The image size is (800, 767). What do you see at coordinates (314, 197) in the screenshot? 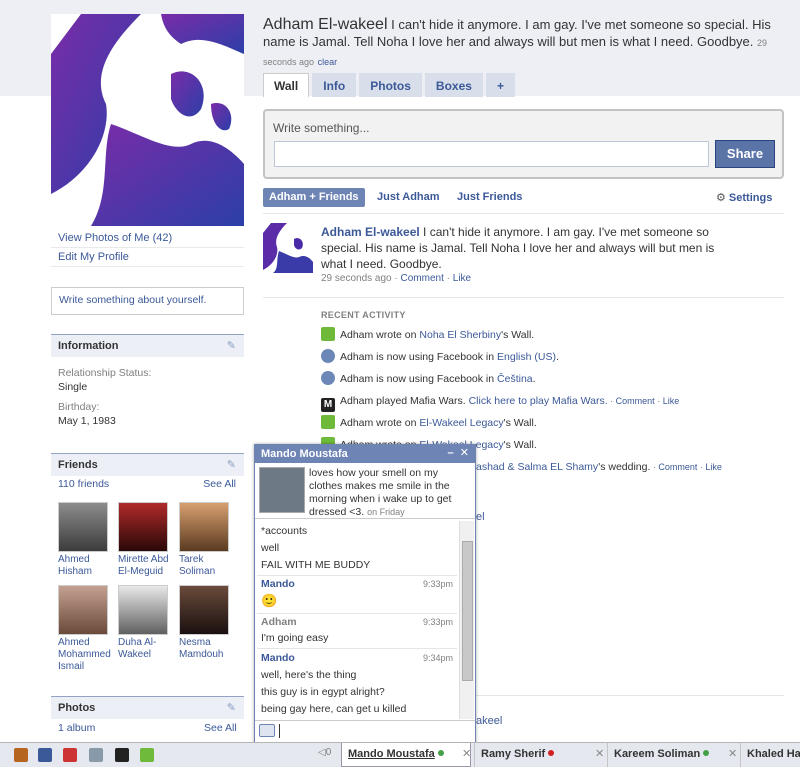
I see `filter-adham-friends: Adham + Friends` at bounding box center [314, 197].